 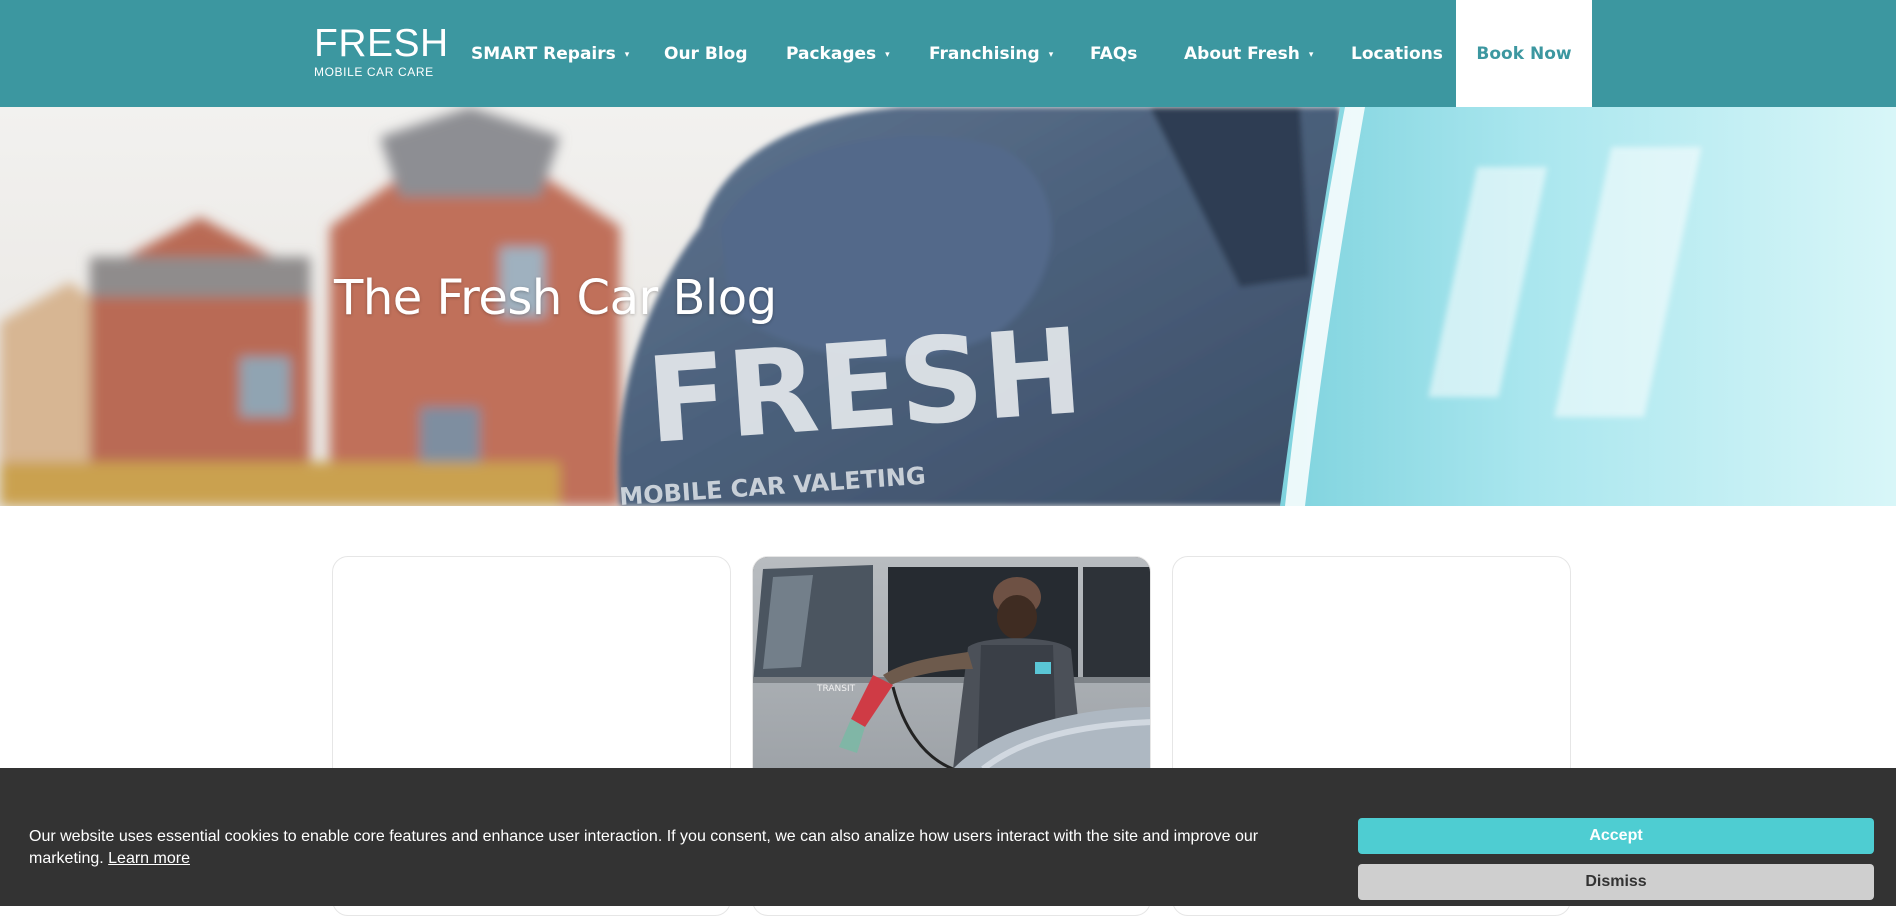 I want to click on nav-about-fresh: About Fresh ▾, so click(x=1267, y=53).